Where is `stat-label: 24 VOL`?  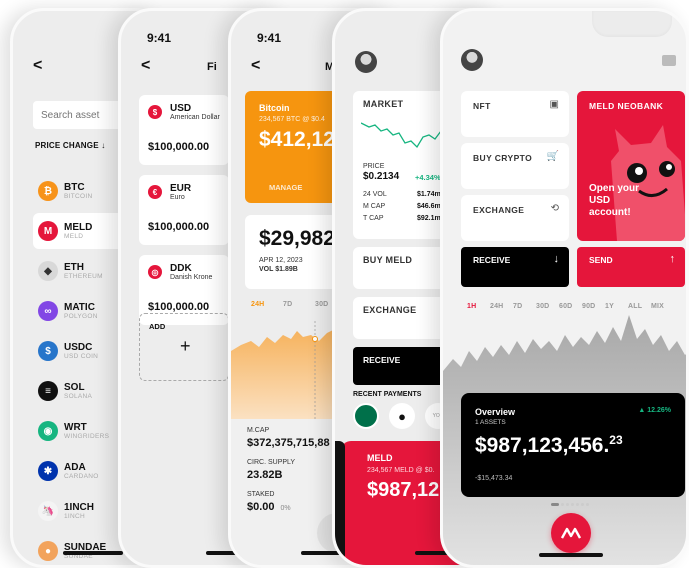 stat-label: 24 VOL is located at coordinates (375, 194).